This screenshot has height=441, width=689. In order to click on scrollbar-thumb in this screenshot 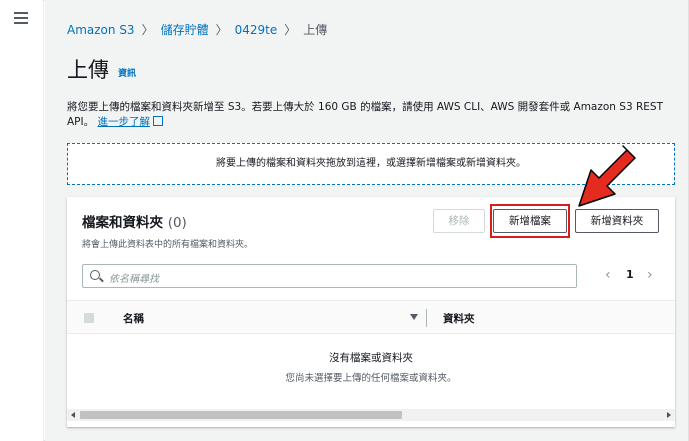, I will do `click(241, 415)`.